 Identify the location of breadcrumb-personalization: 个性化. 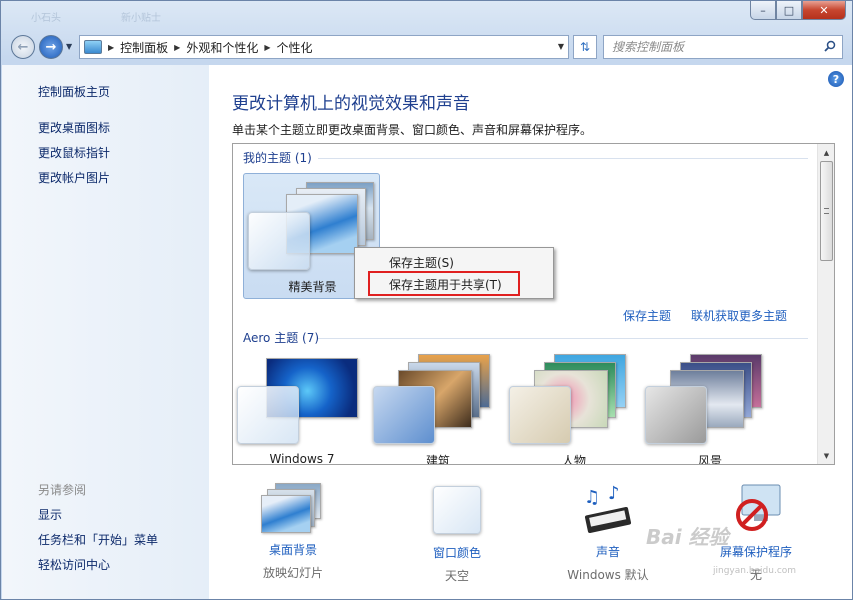
(295, 47).